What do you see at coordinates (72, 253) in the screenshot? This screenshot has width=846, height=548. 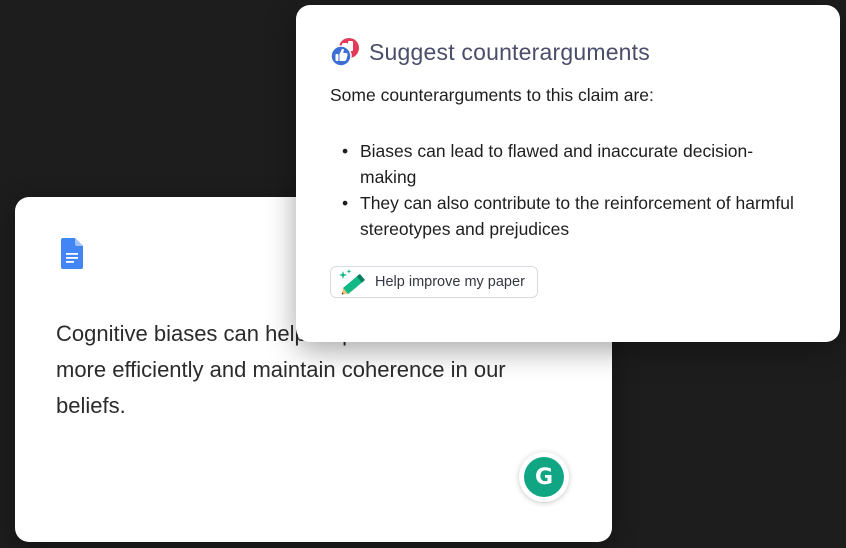 I see `google-docs-icon` at bounding box center [72, 253].